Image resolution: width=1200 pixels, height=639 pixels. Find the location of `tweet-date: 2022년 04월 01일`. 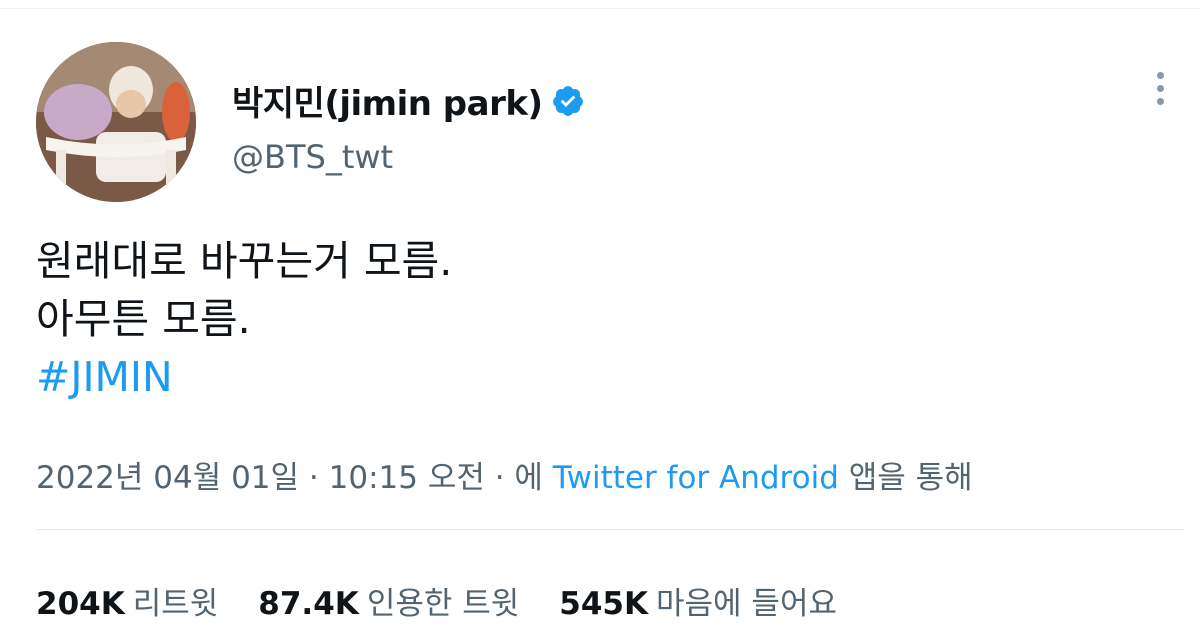

tweet-date: 2022년 04월 01일 is located at coordinates (167, 478).